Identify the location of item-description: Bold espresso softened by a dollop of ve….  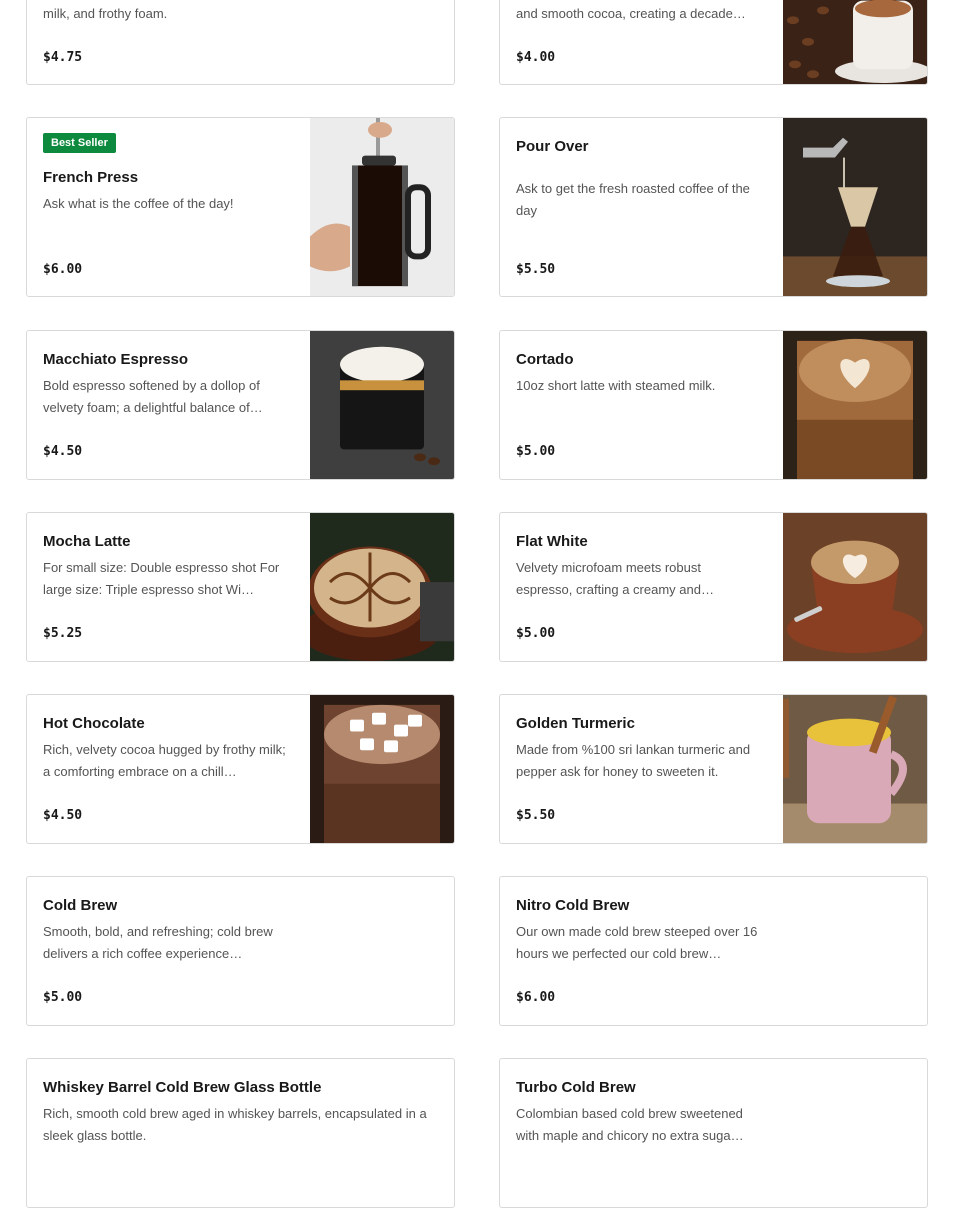
(153, 396).